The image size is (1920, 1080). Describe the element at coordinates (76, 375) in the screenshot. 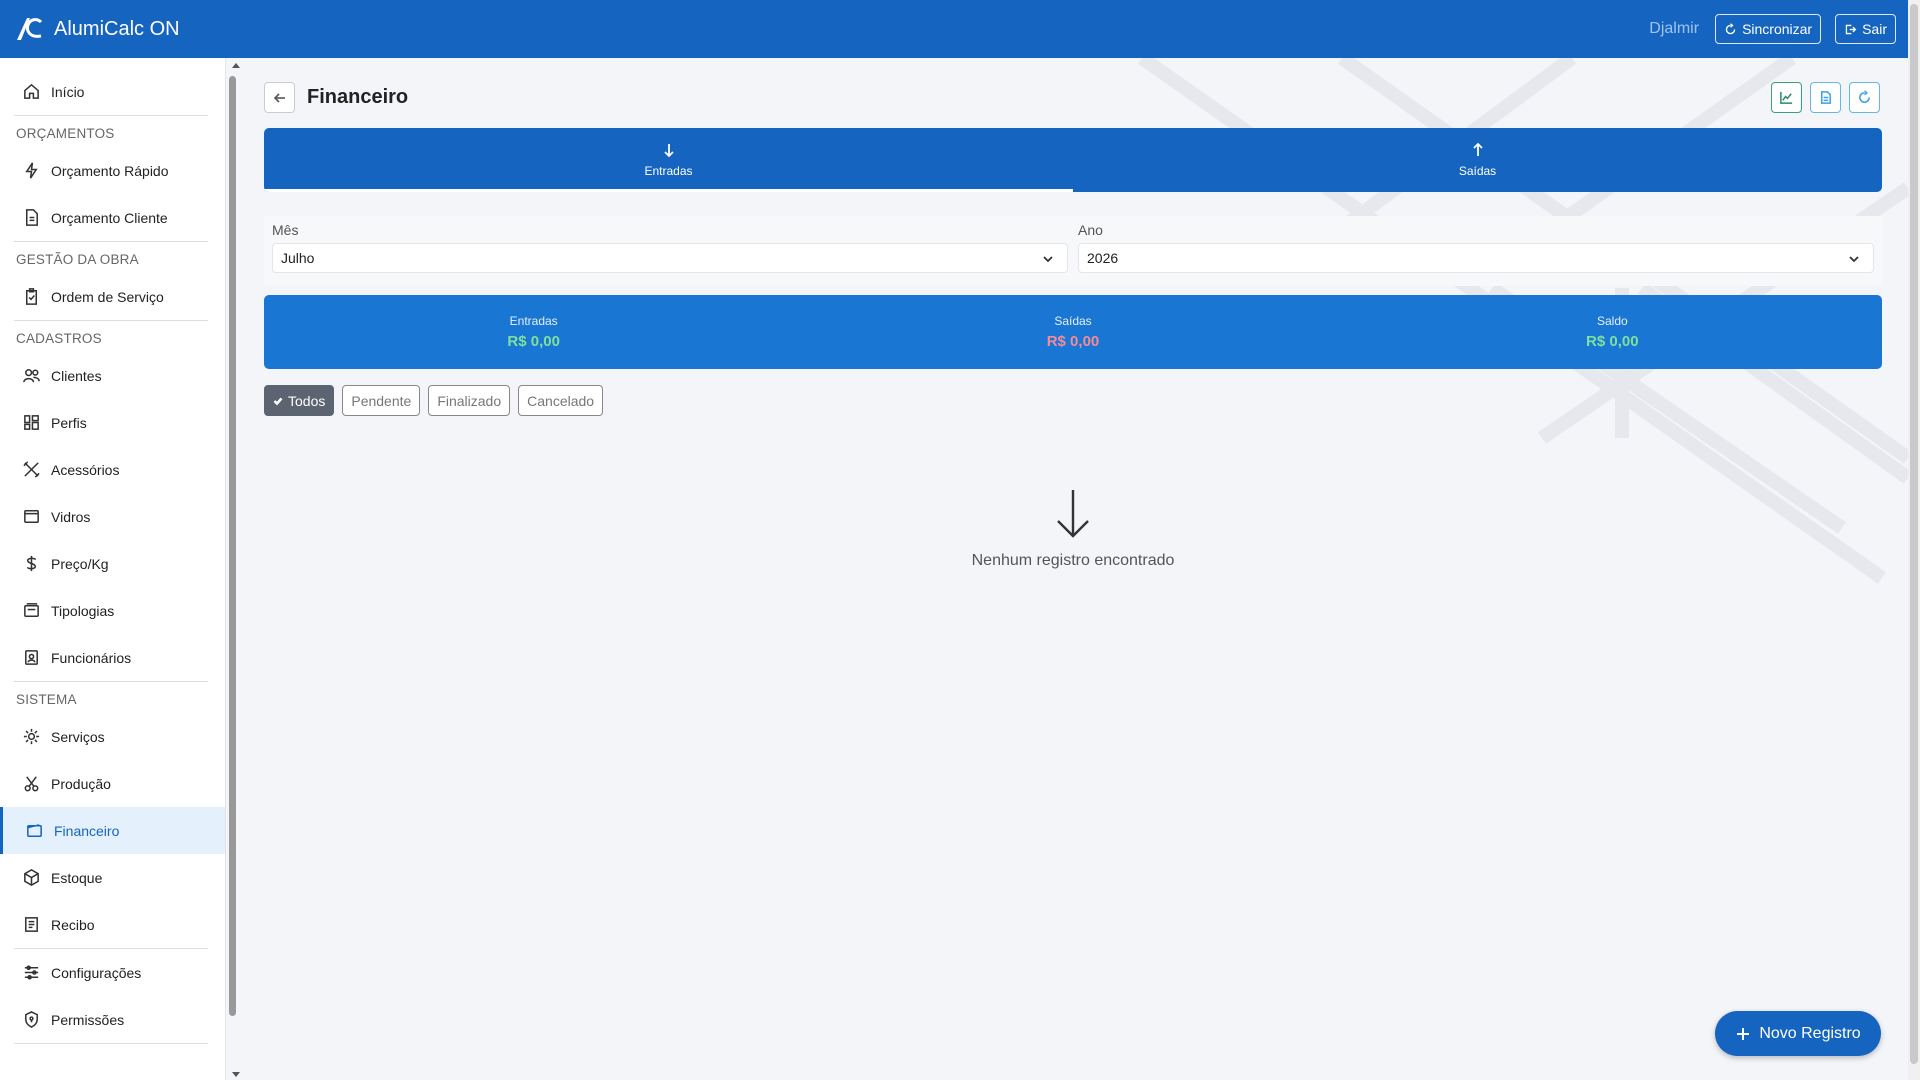

I see `sidebar-item-label: Clientes` at that location.